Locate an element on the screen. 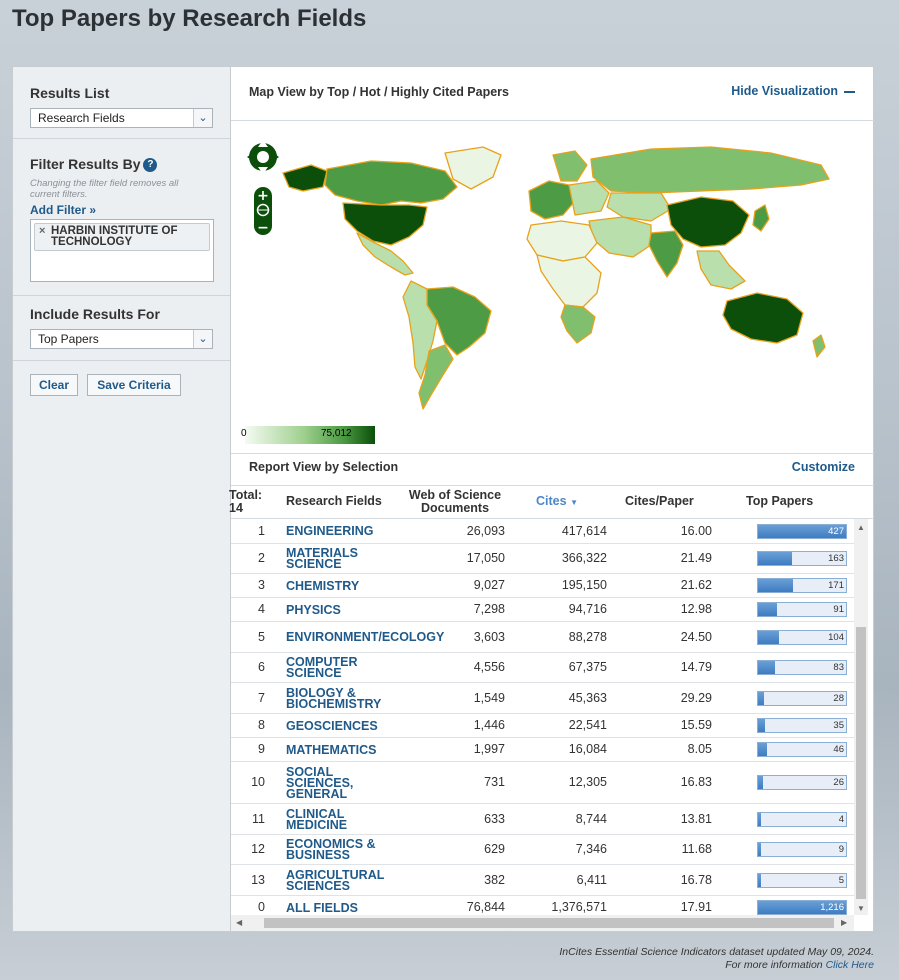  map-region-africa-central is located at coordinates (569, 281).